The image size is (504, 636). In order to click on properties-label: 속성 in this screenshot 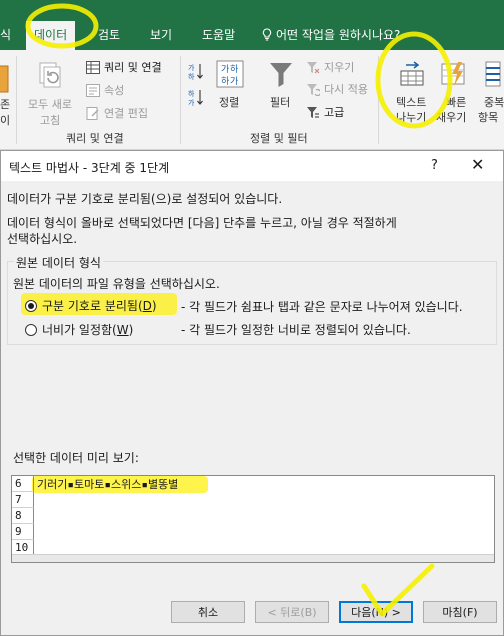, I will do `click(114, 90)`.